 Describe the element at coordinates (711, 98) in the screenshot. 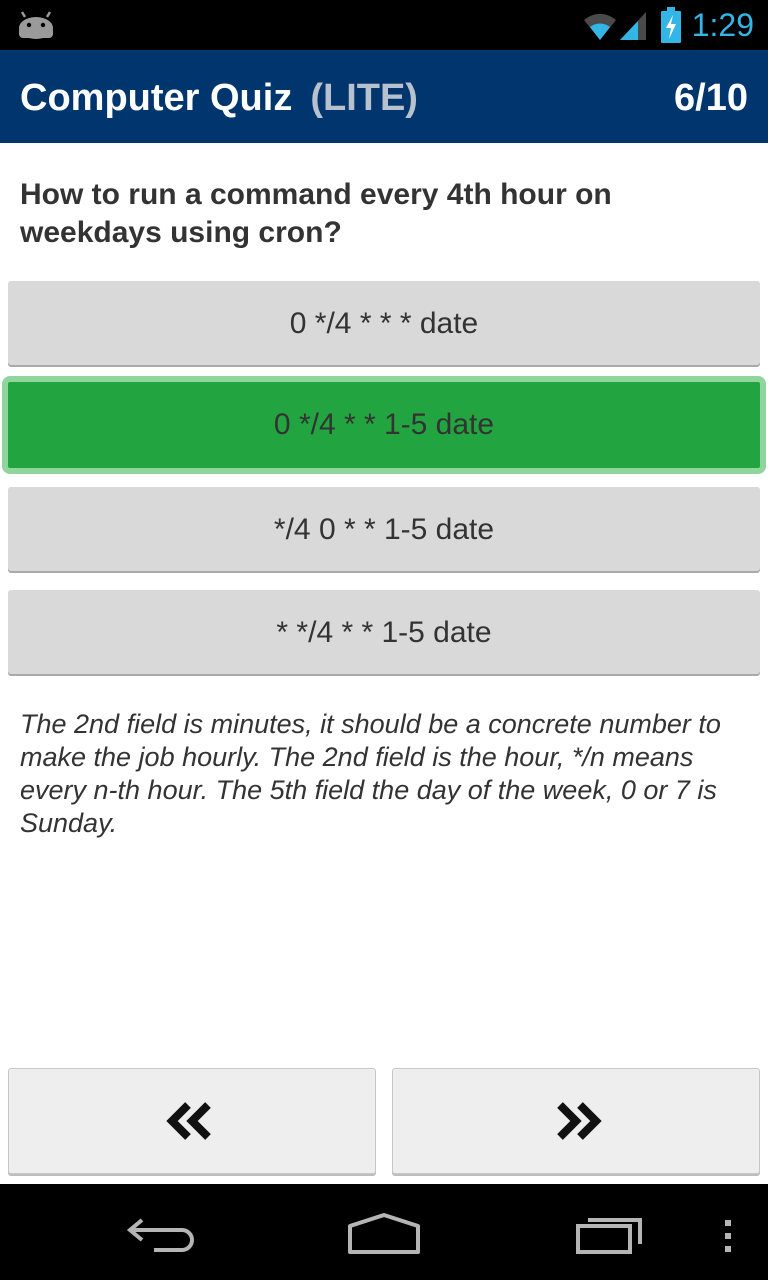

I see `question-progress: 6/10` at that location.